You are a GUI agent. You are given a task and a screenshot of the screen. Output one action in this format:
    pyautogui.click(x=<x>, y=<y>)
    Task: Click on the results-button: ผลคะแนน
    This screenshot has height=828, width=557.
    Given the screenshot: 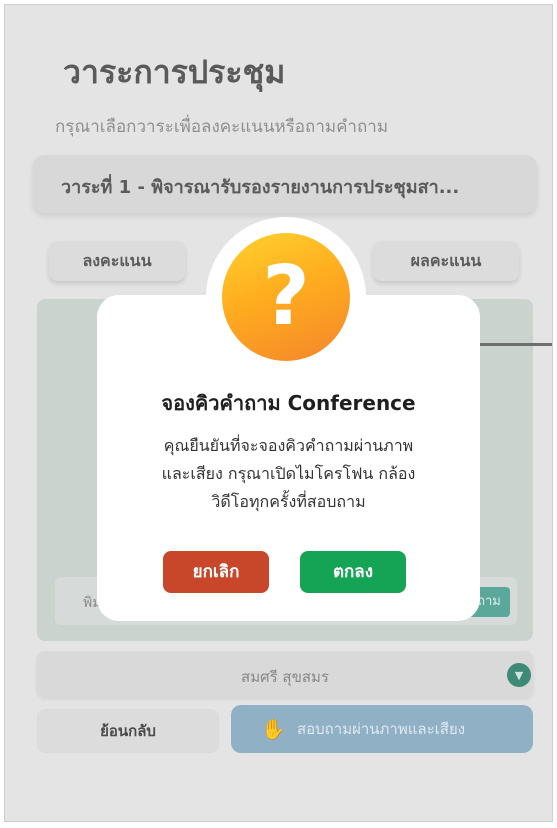 What is the action you would take?
    pyautogui.click(x=446, y=261)
    